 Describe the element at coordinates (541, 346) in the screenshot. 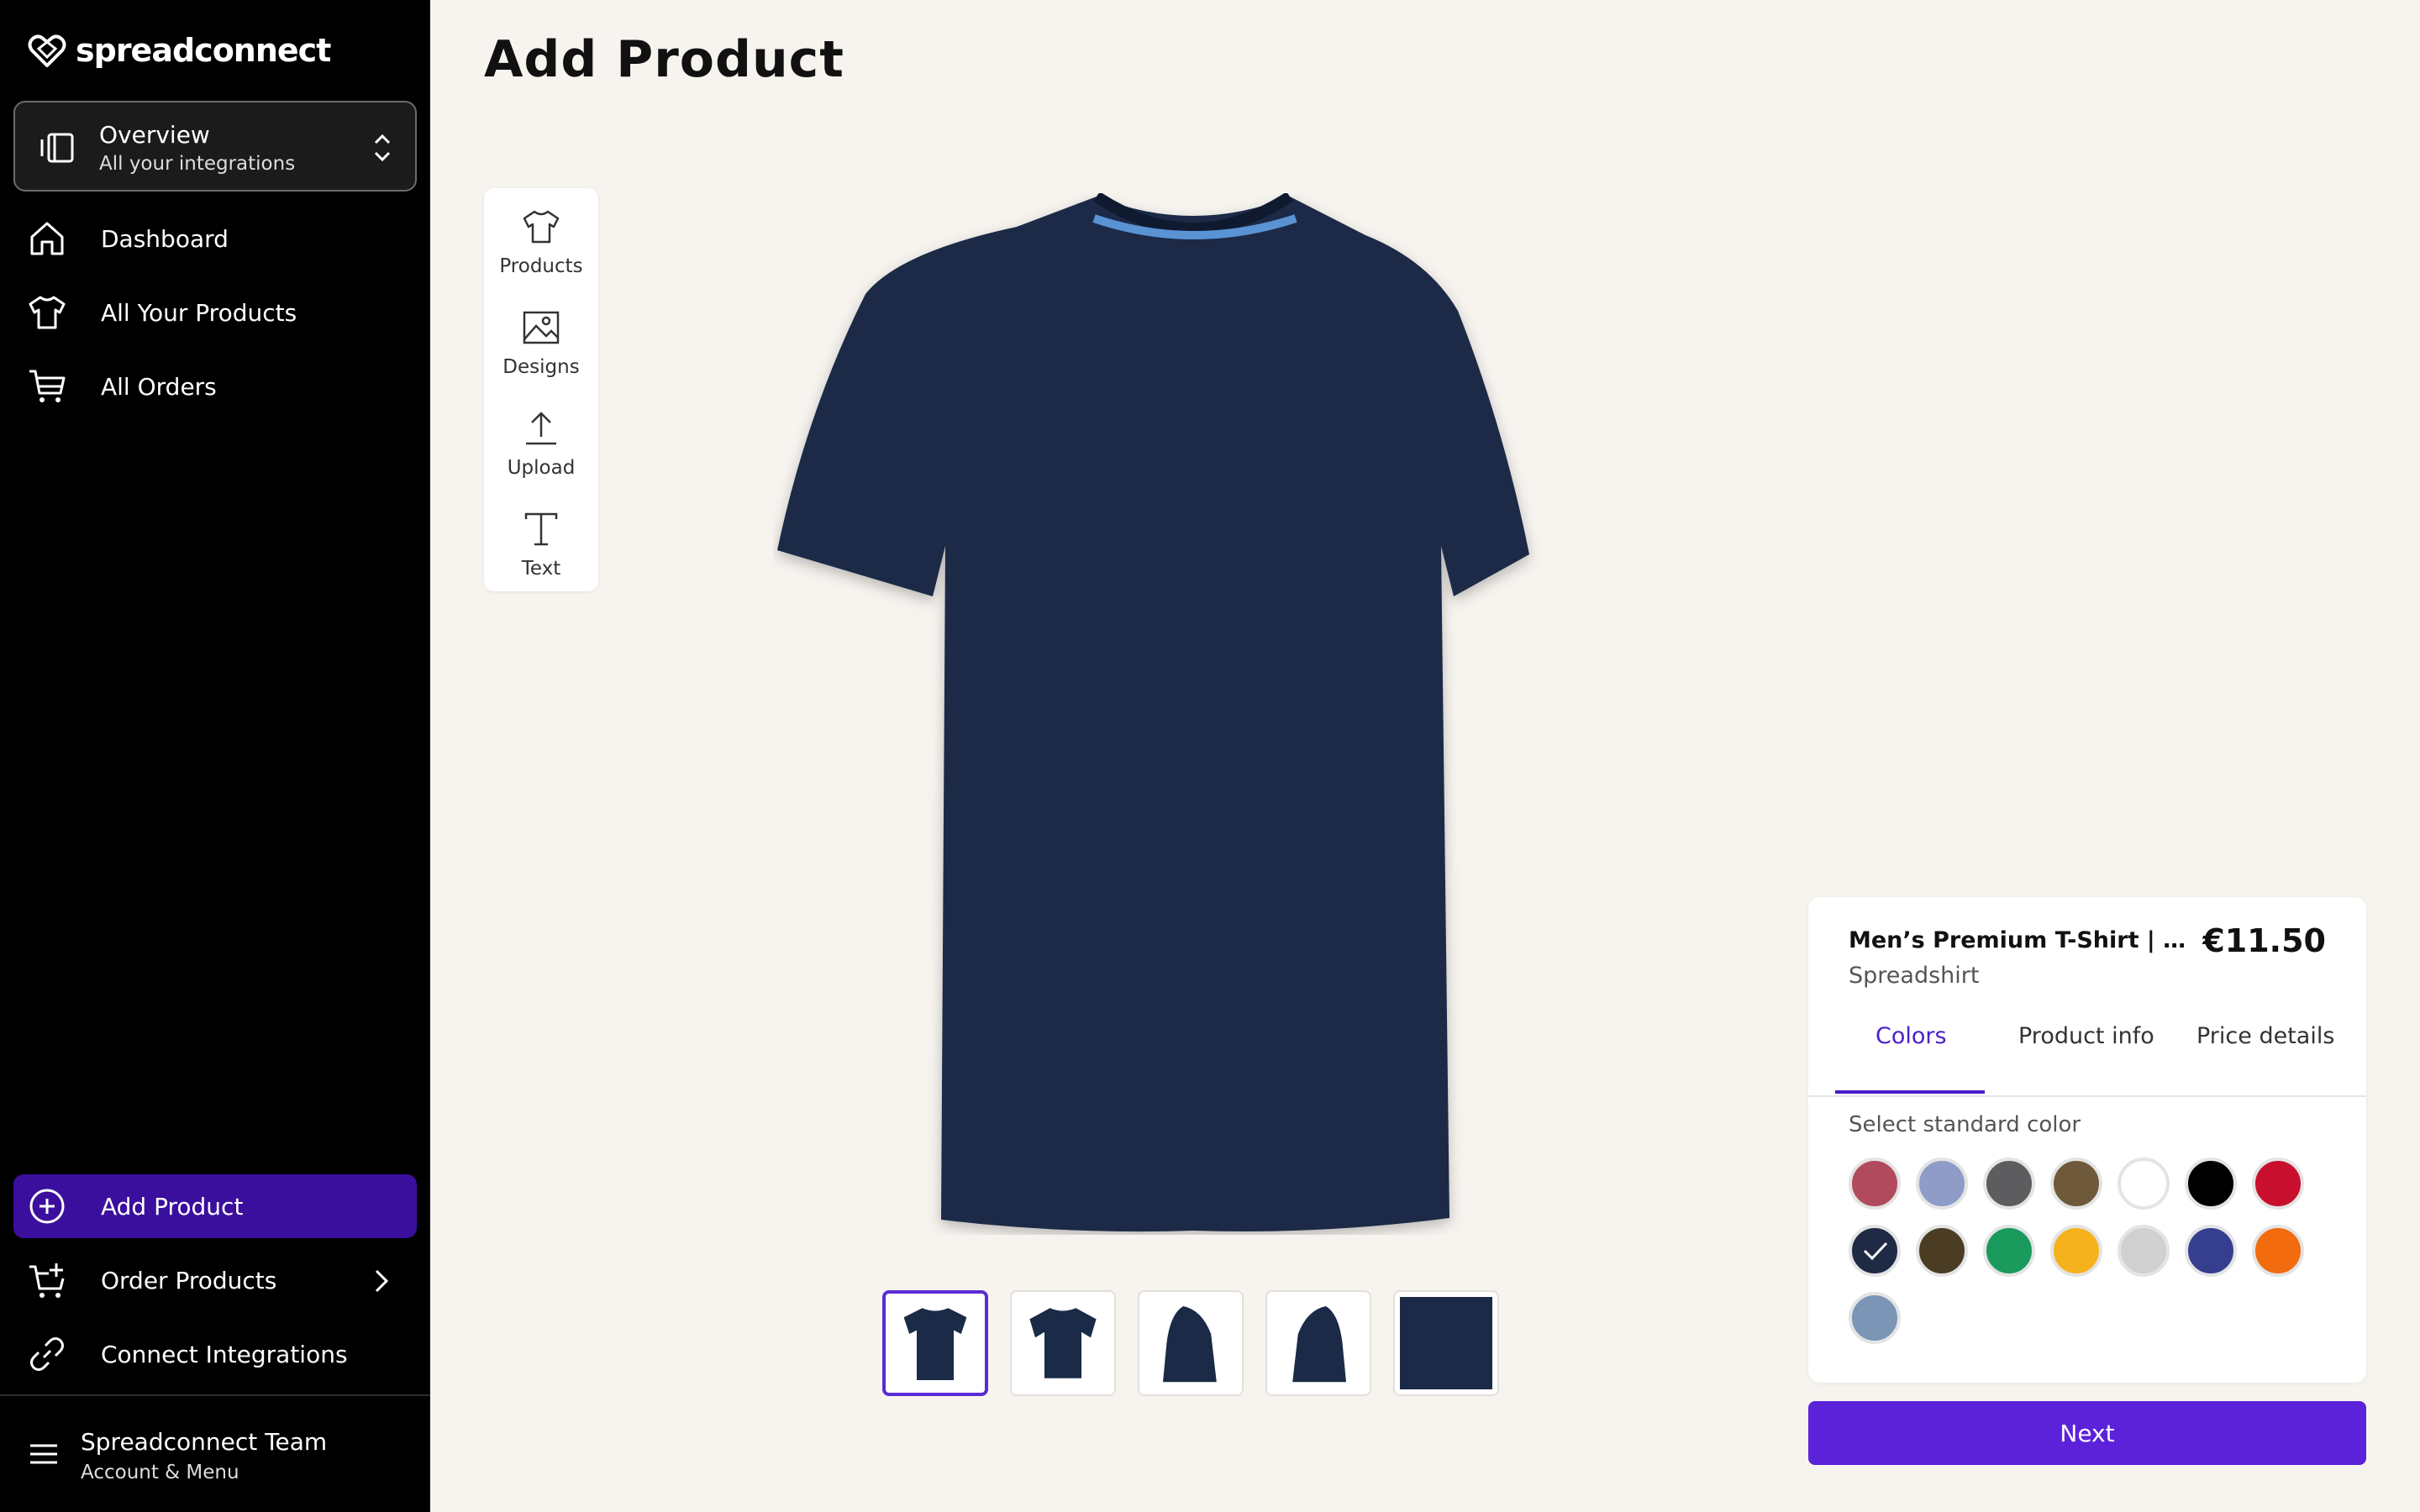

I see `tool-designs: Designs` at that location.